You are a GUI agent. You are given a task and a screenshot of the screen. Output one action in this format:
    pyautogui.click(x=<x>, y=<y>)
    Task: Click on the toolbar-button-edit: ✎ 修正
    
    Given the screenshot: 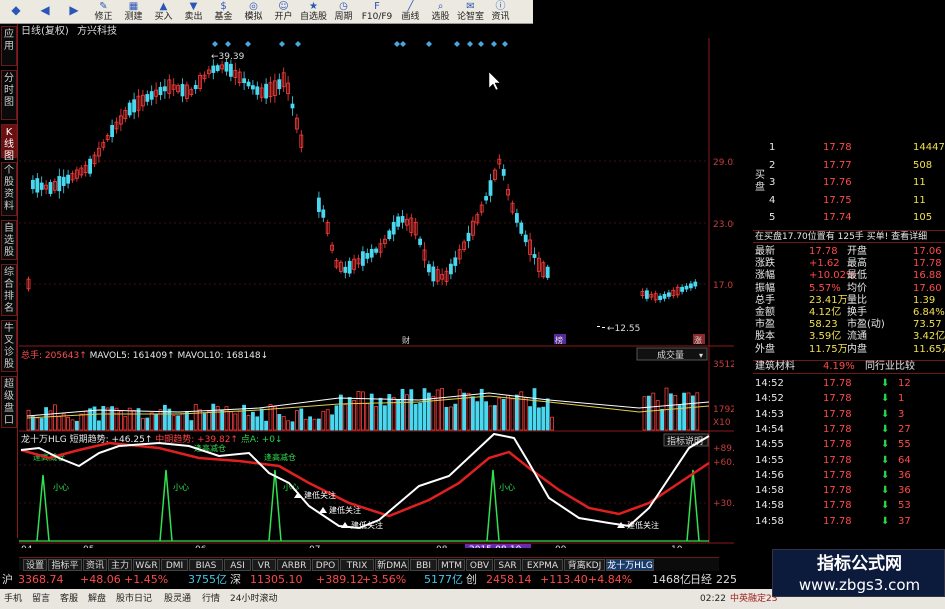 What is the action you would take?
    pyautogui.click(x=103, y=12)
    